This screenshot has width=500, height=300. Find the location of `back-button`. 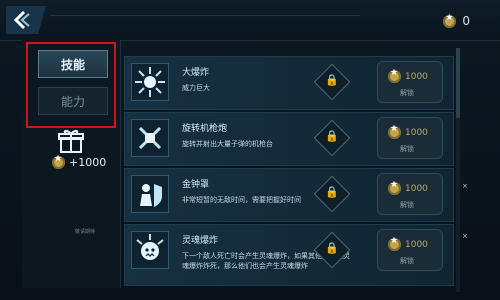

back-button is located at coordinates (26, 20).